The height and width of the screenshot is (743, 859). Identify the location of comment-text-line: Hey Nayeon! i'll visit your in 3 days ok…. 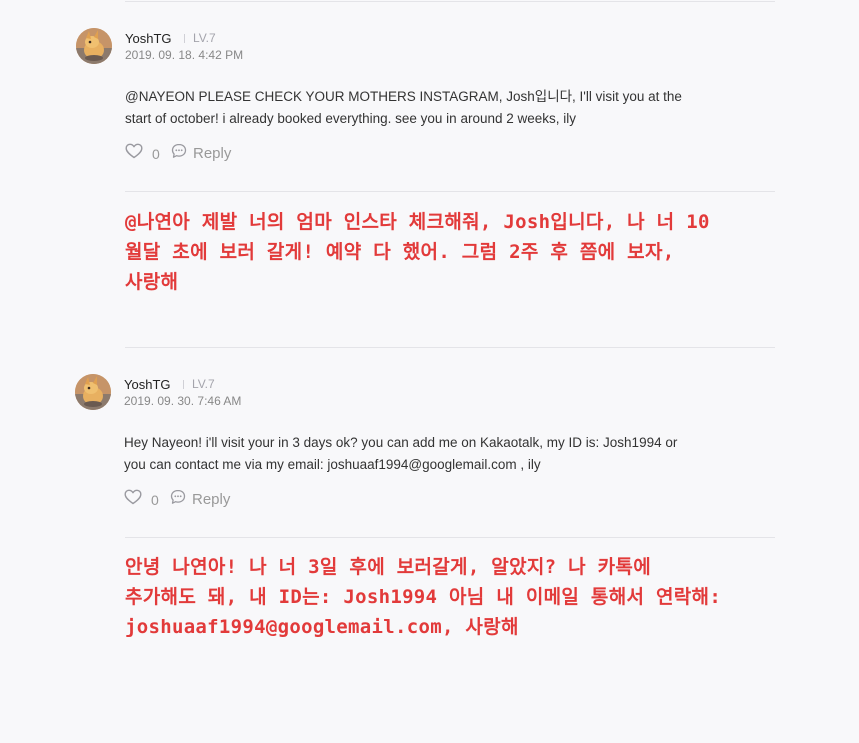
(401, 442).